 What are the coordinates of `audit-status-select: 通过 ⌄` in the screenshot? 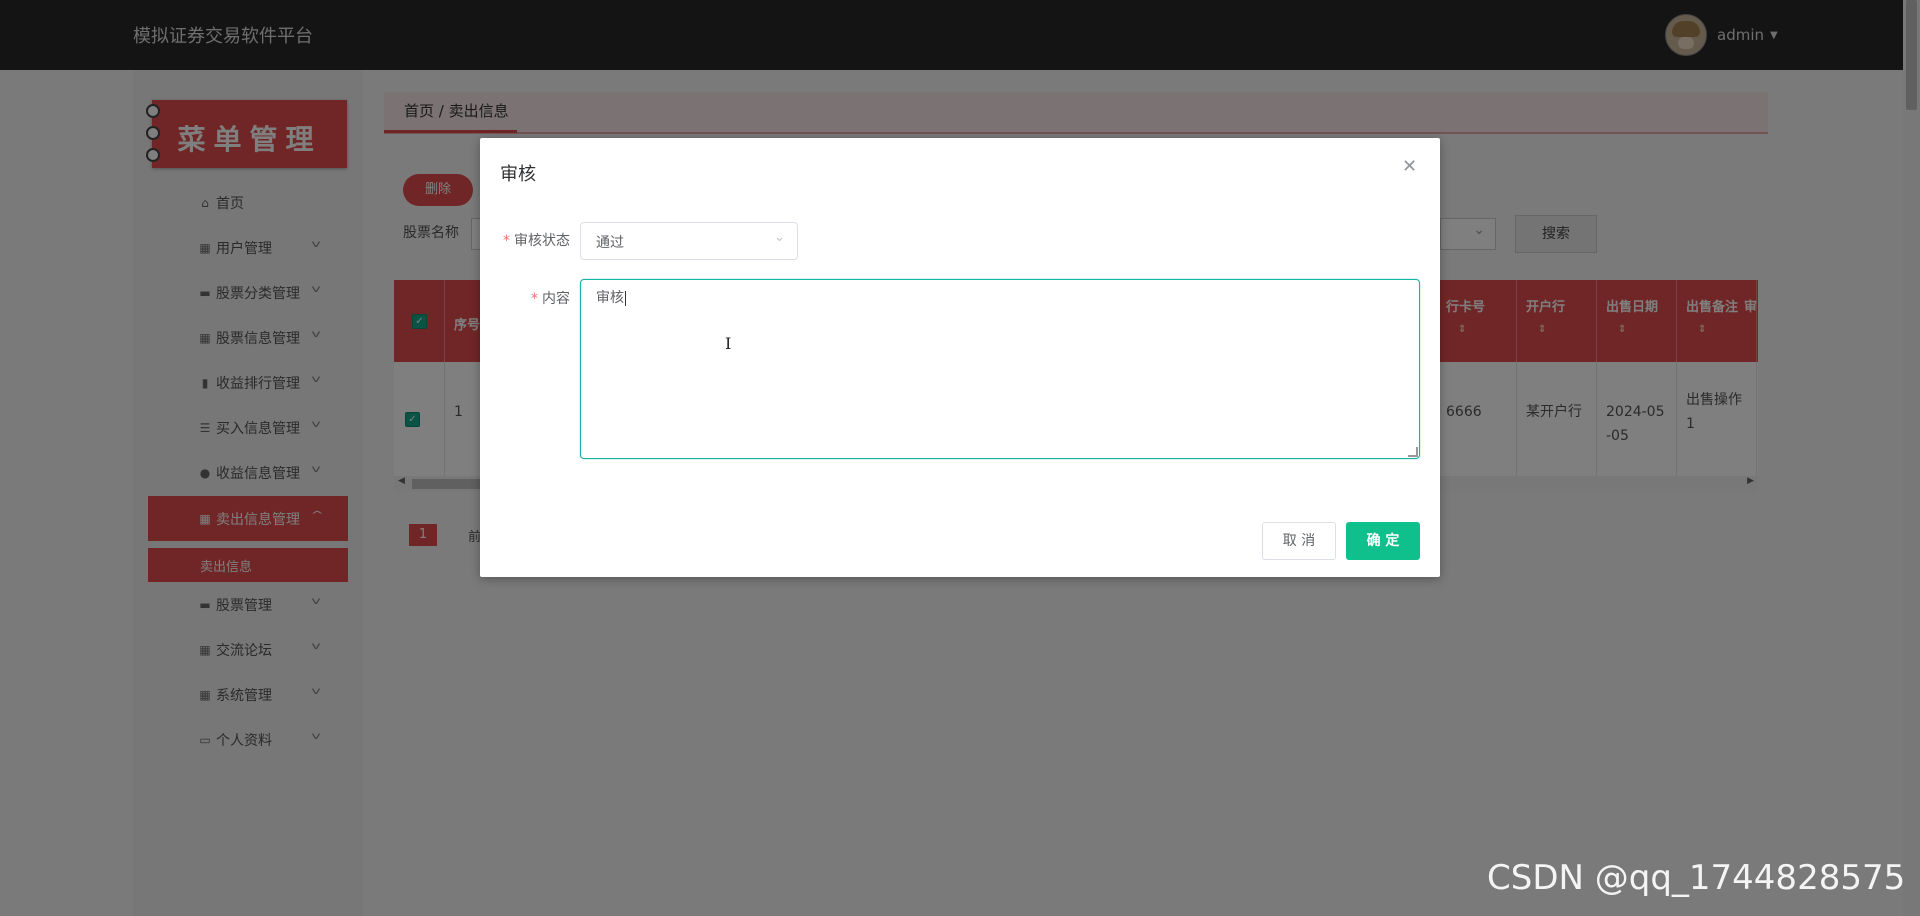 It's located at (689, 241).